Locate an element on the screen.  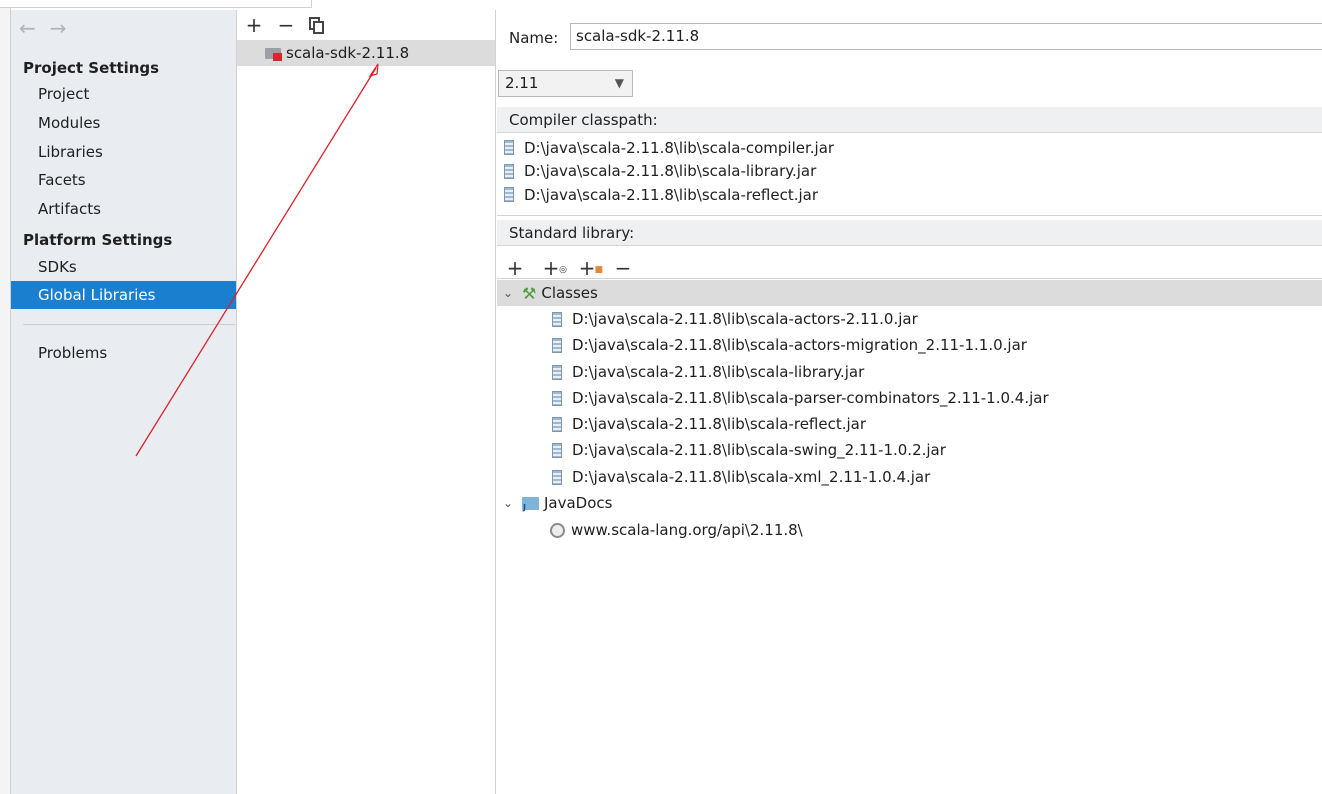
tree-row: www.scala-lang.org/api\2.11.8\ is located at coordinates (909, 530).